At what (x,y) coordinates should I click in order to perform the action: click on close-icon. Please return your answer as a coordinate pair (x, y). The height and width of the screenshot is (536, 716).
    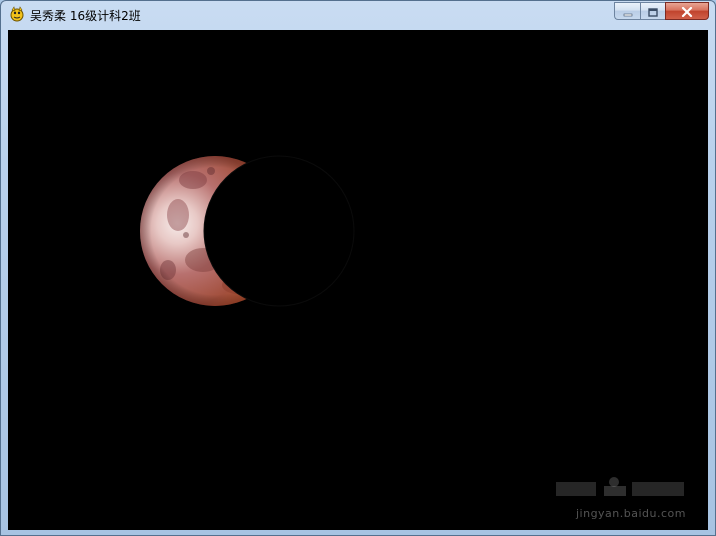
    Looking at the image, I should click on (687, 11).